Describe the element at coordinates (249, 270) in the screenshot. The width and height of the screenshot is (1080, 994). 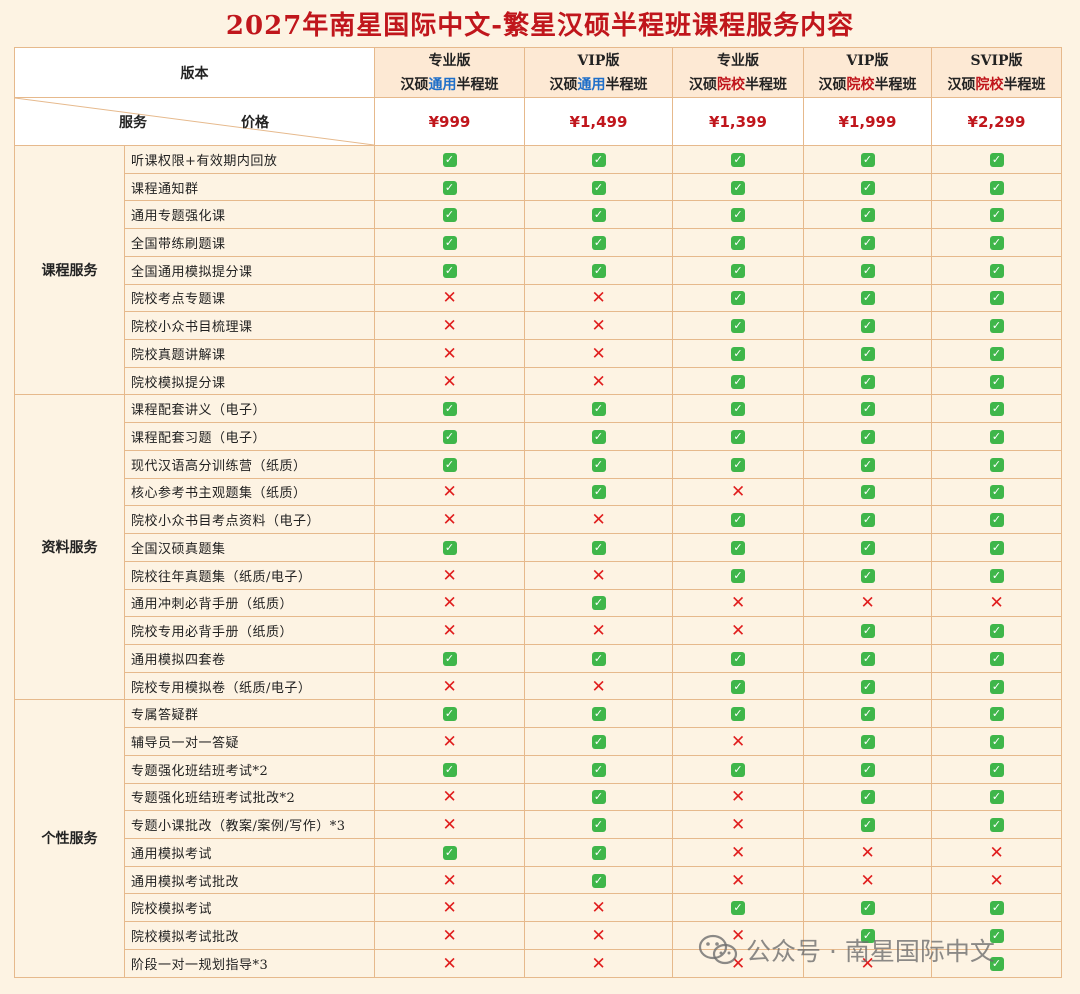
I see `service-item-label: 全国通用模拟提分课` at that location.